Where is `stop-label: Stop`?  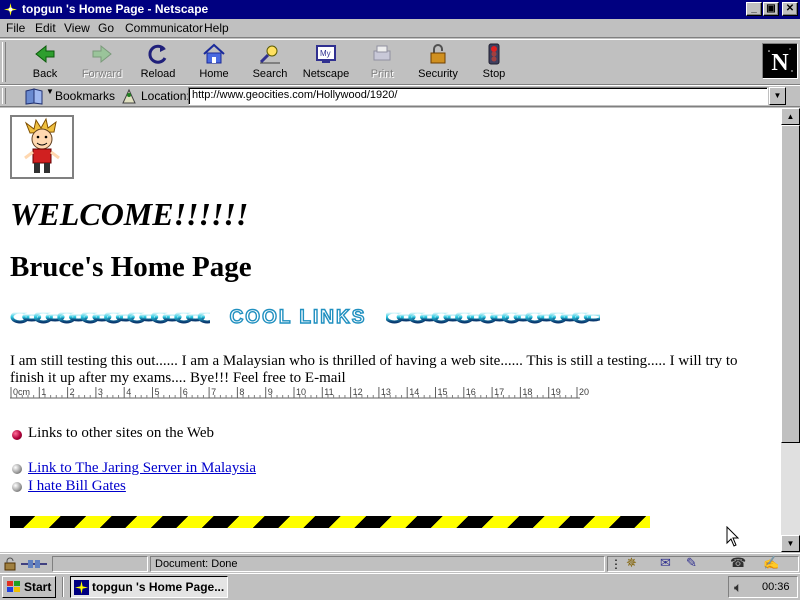
stop-label: Stop is located at coordinates (494, 74).